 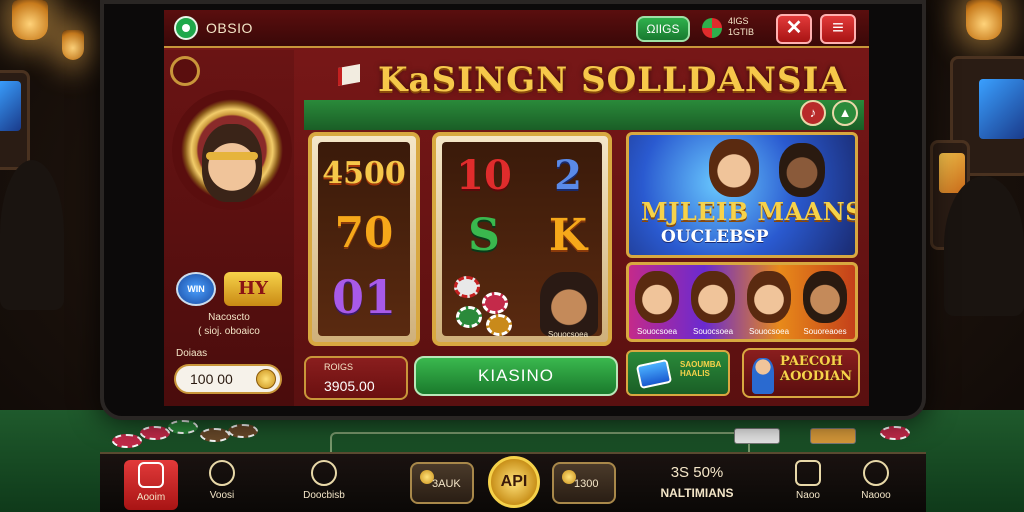 I want to click on user-icon, so click(x=222, y=473).